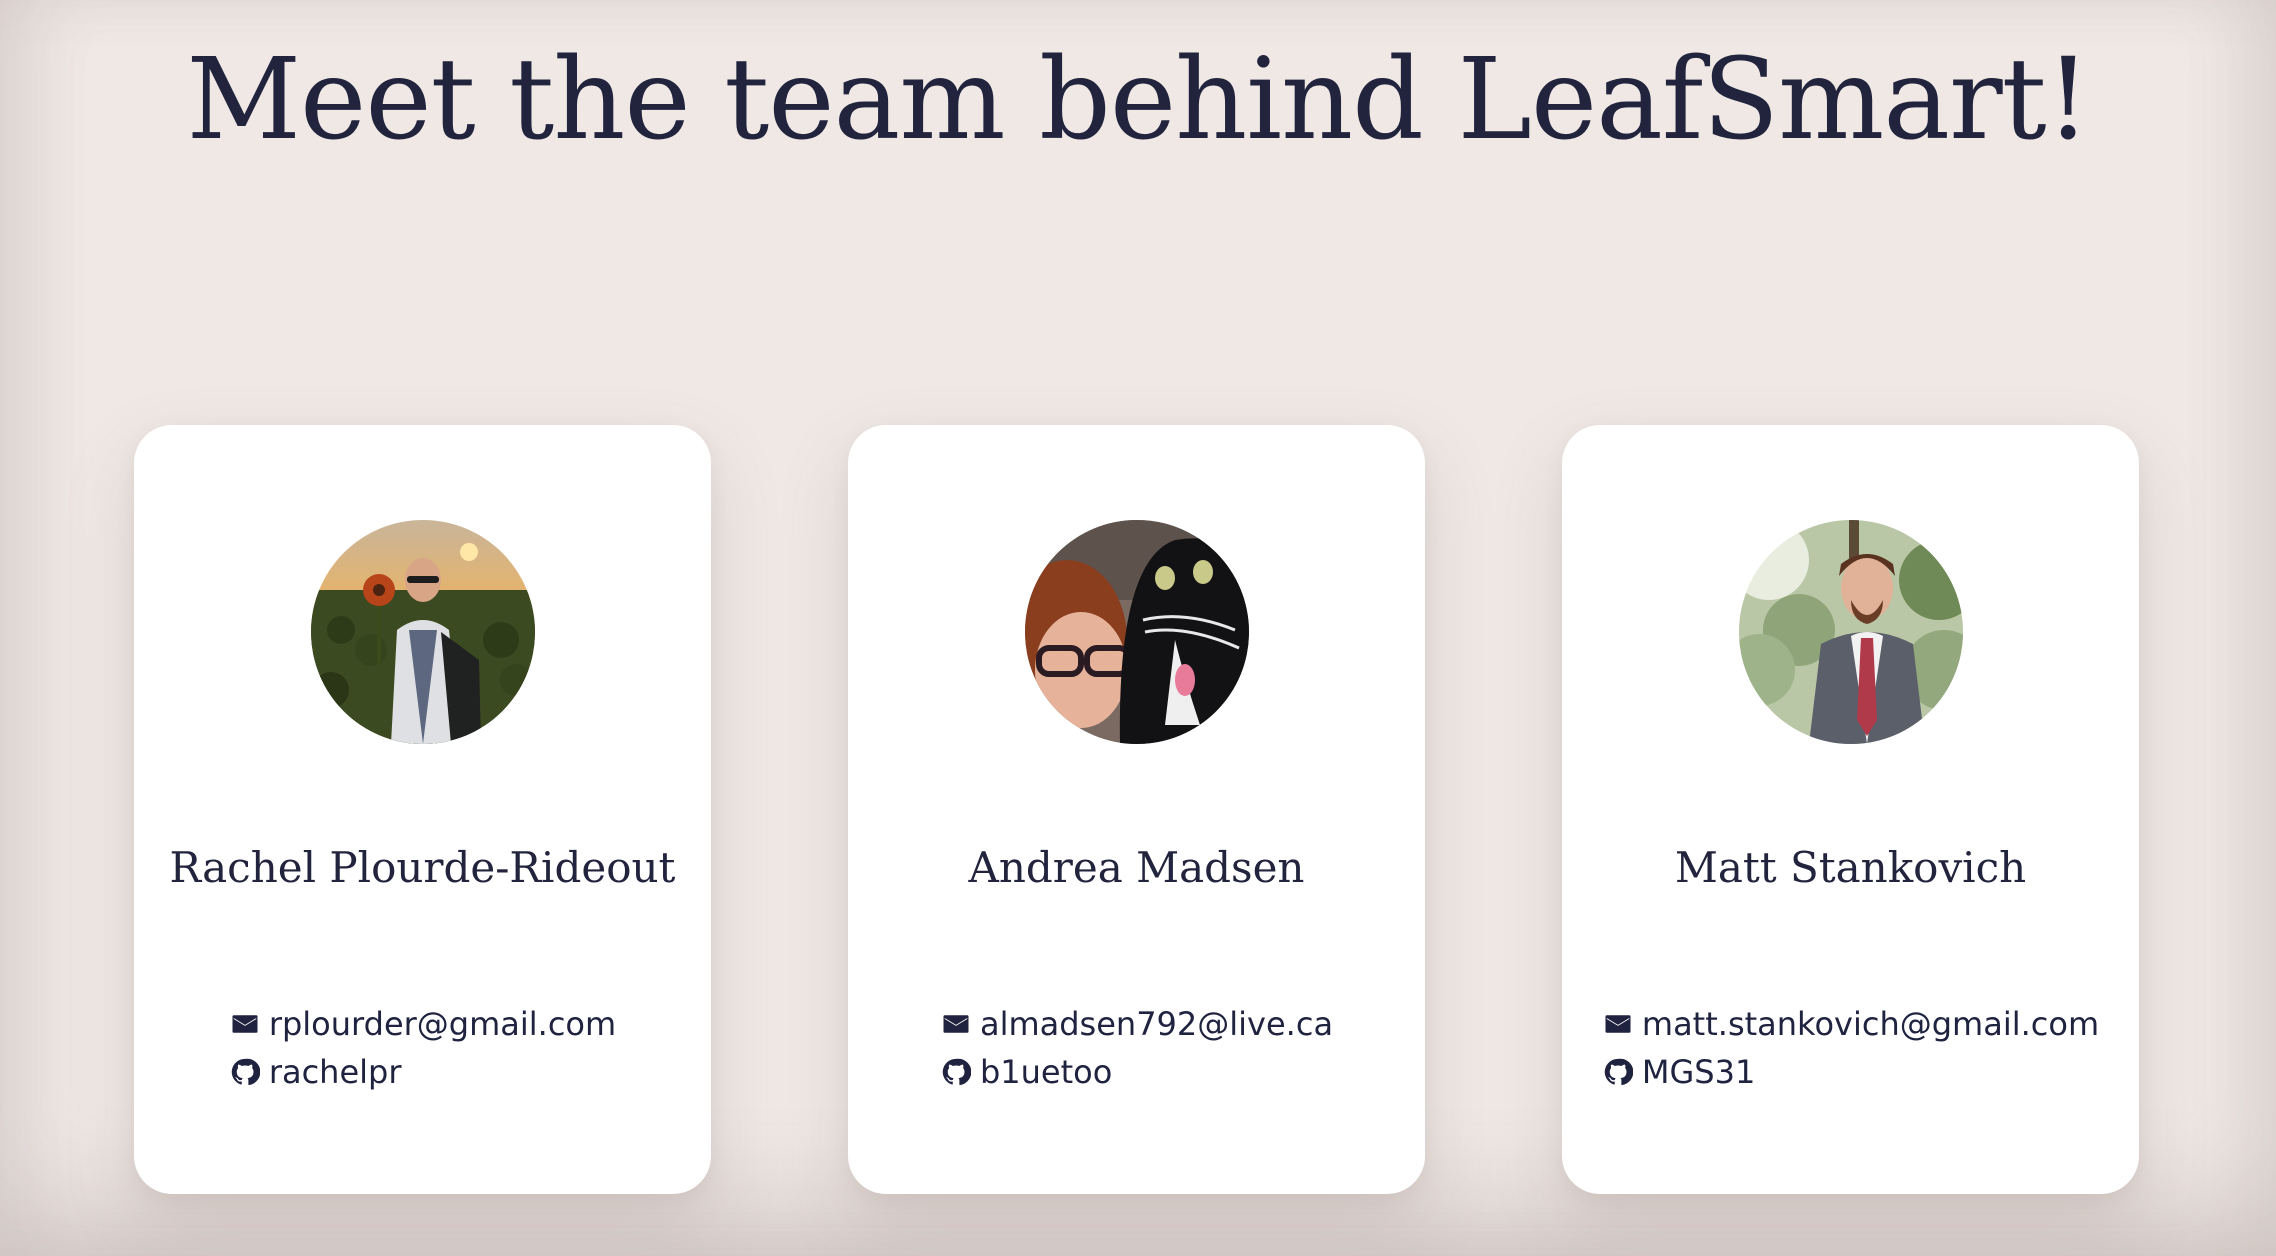  Describe the element at coordinates (1138, 100) in the screenshot. I see `page-title: Meet the team behind LeafSmart!` at that location.